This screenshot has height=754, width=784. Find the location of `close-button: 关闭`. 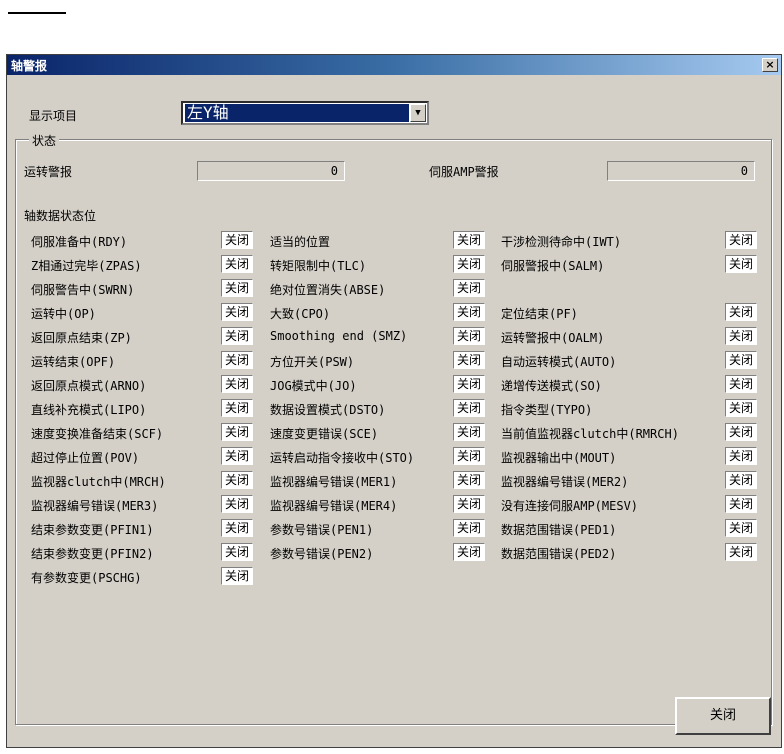

close-button: 关闭 is located at coordinates (723, 716).